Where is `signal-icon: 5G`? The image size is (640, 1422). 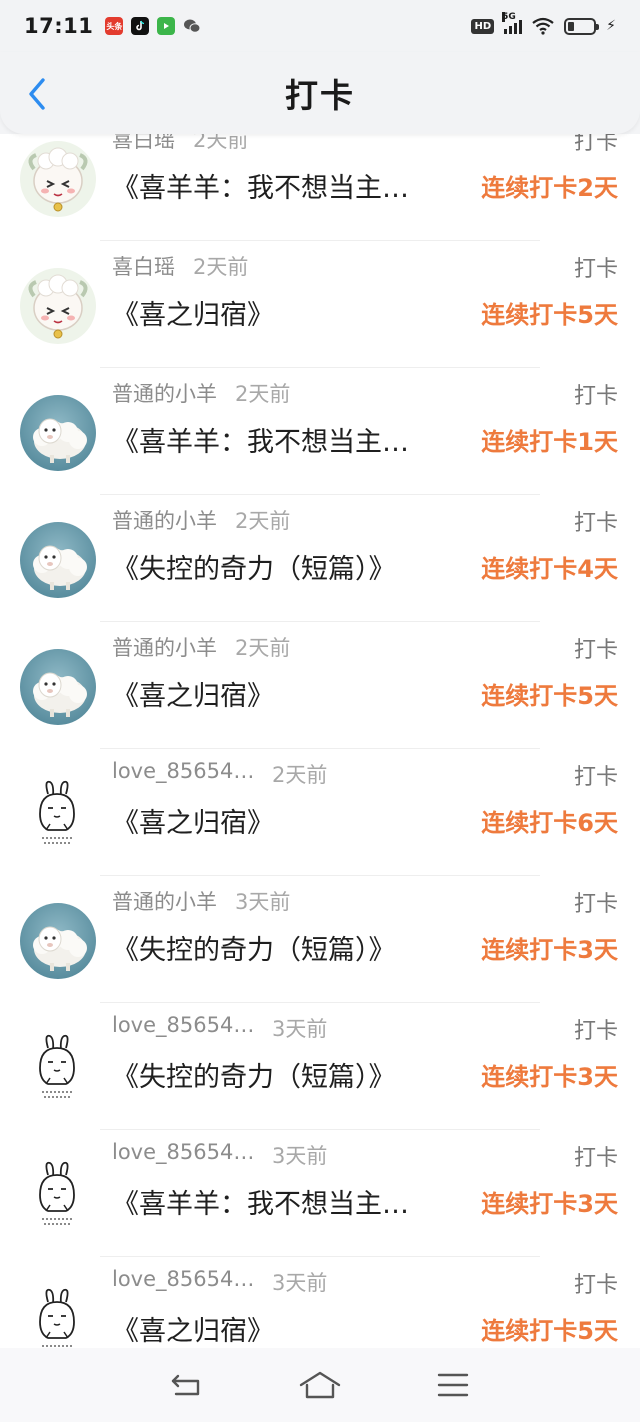 signal-icon: 5G is located at coordinates (512, 23).